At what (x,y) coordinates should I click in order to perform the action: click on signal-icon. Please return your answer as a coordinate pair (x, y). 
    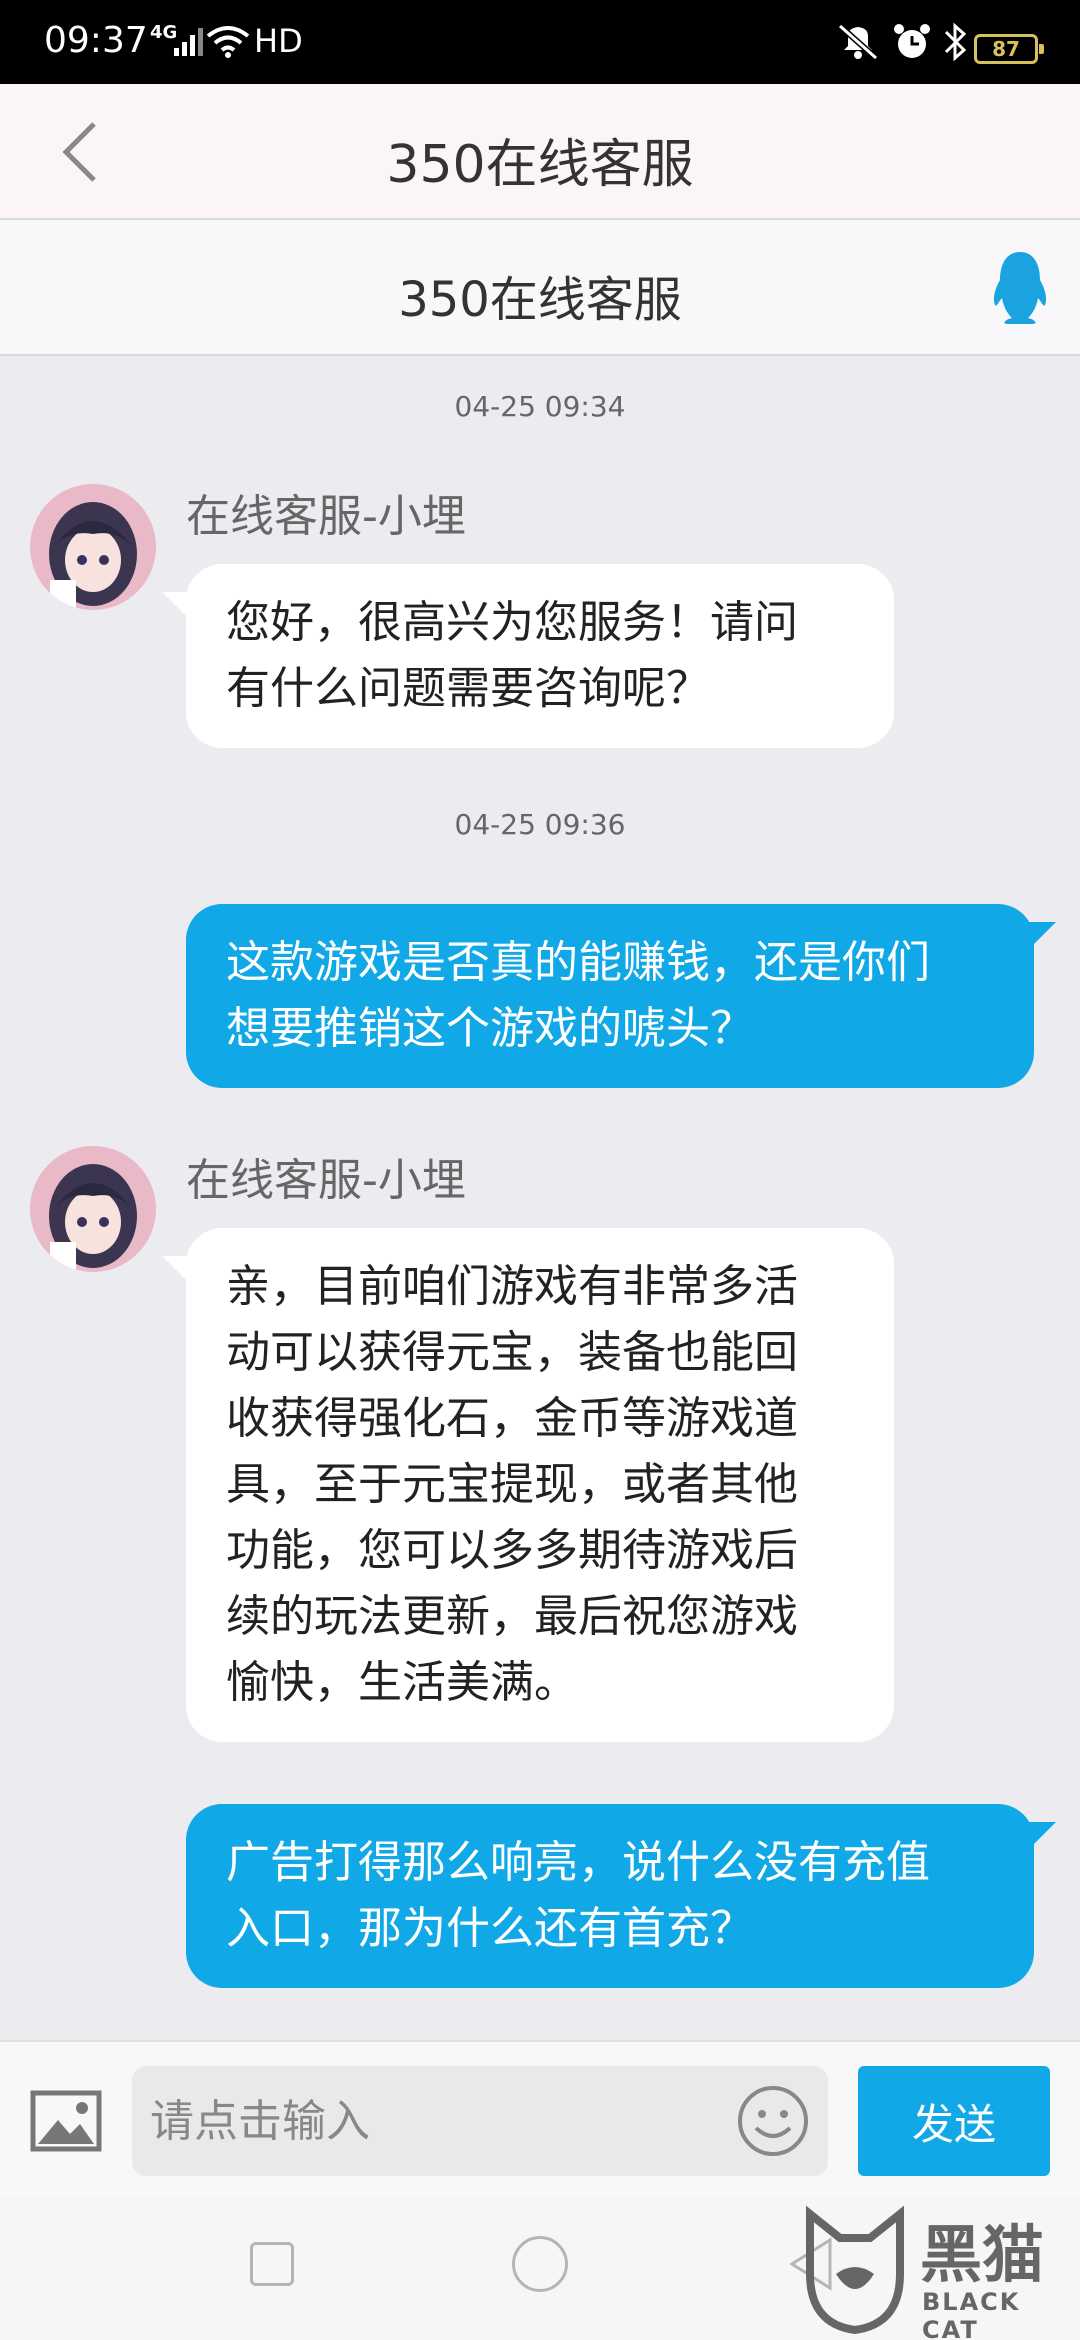
    Looking at the image, I should click on (188, 42).